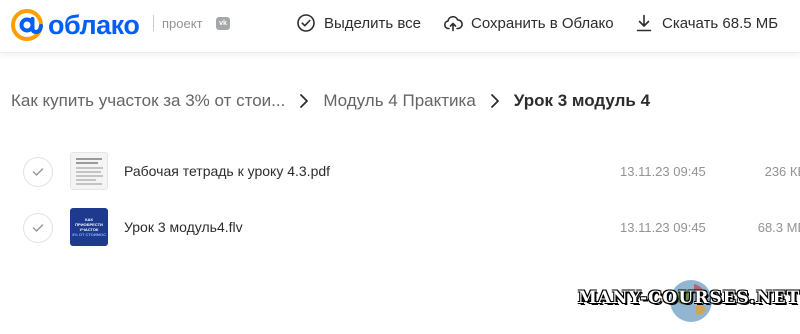 The image size is (800, 334). What do you see at coordinates (720, 23) in the screenshot?
I see `download-label: Скачать 68.5 МБ` at bounding box center [720, 23].